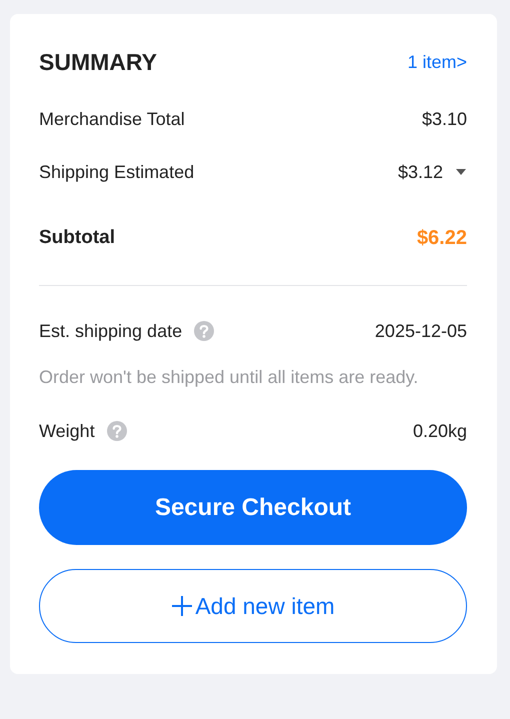 This screenshot has width=510, height=719. I want to click on subtotal-label: Subtotal, so click(77, 238).